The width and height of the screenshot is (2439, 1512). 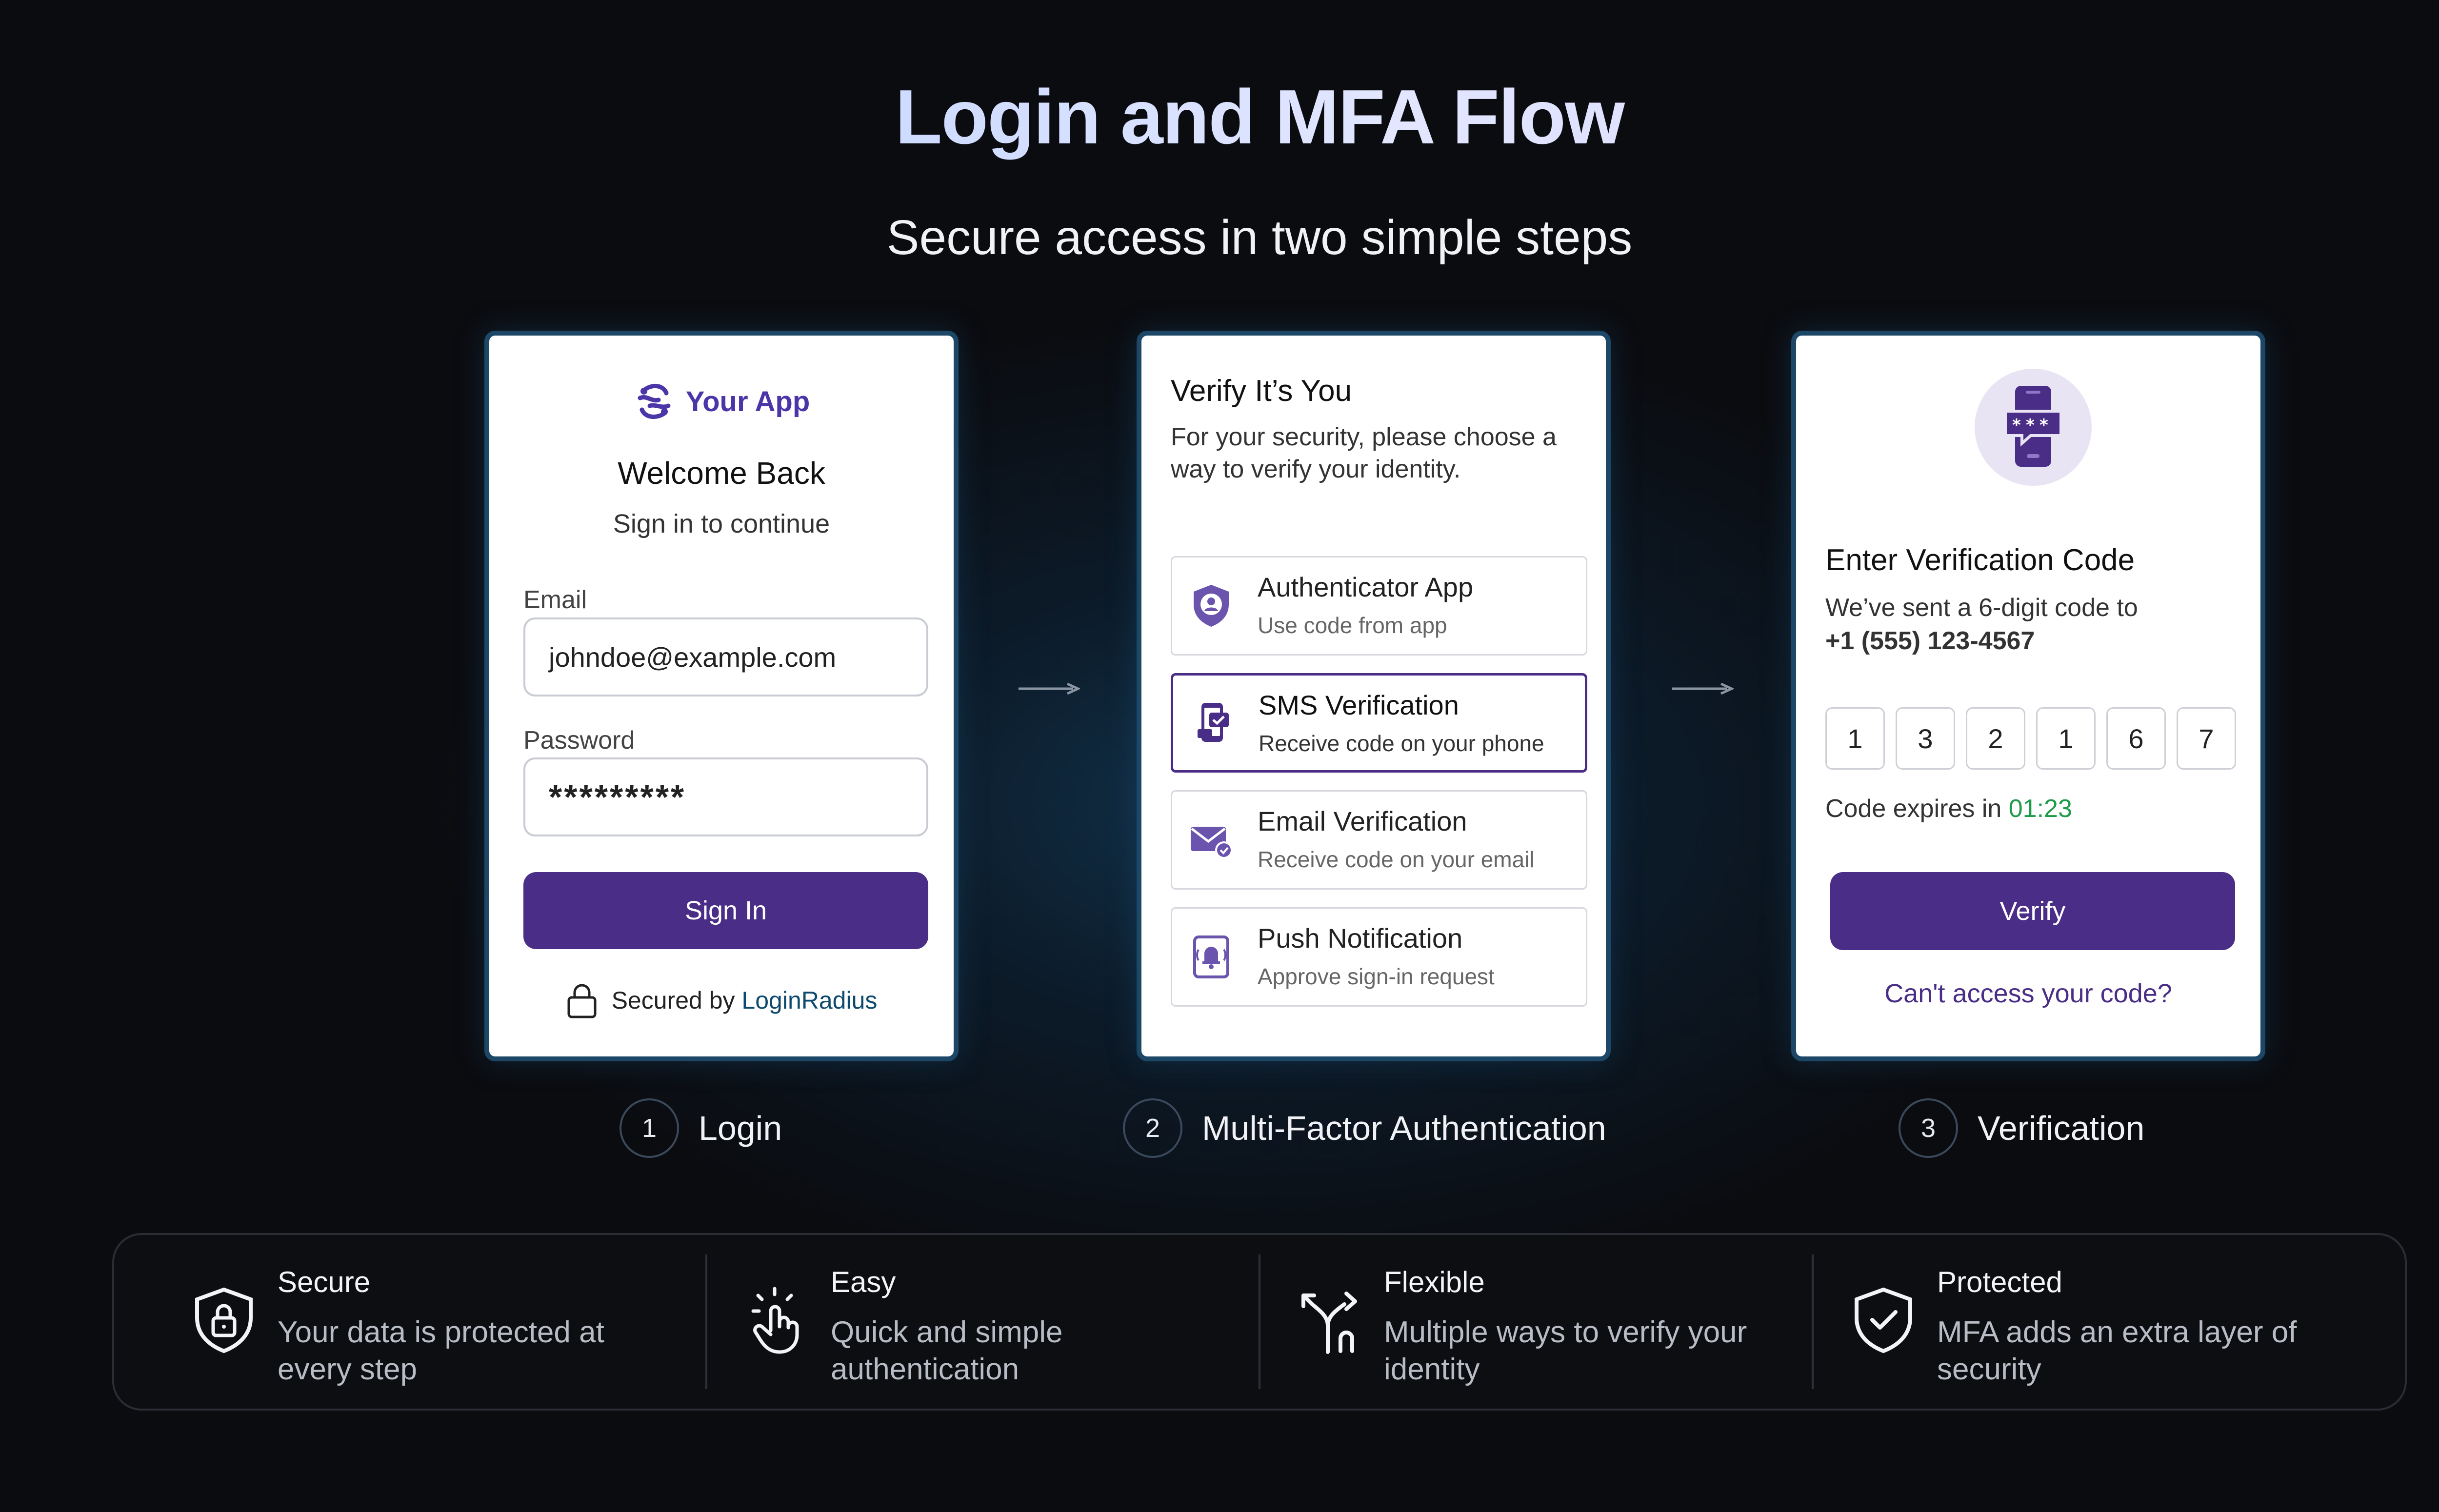 I want to click on code-expiry: Code expires in 01:23, so click(x=1949, y=808).